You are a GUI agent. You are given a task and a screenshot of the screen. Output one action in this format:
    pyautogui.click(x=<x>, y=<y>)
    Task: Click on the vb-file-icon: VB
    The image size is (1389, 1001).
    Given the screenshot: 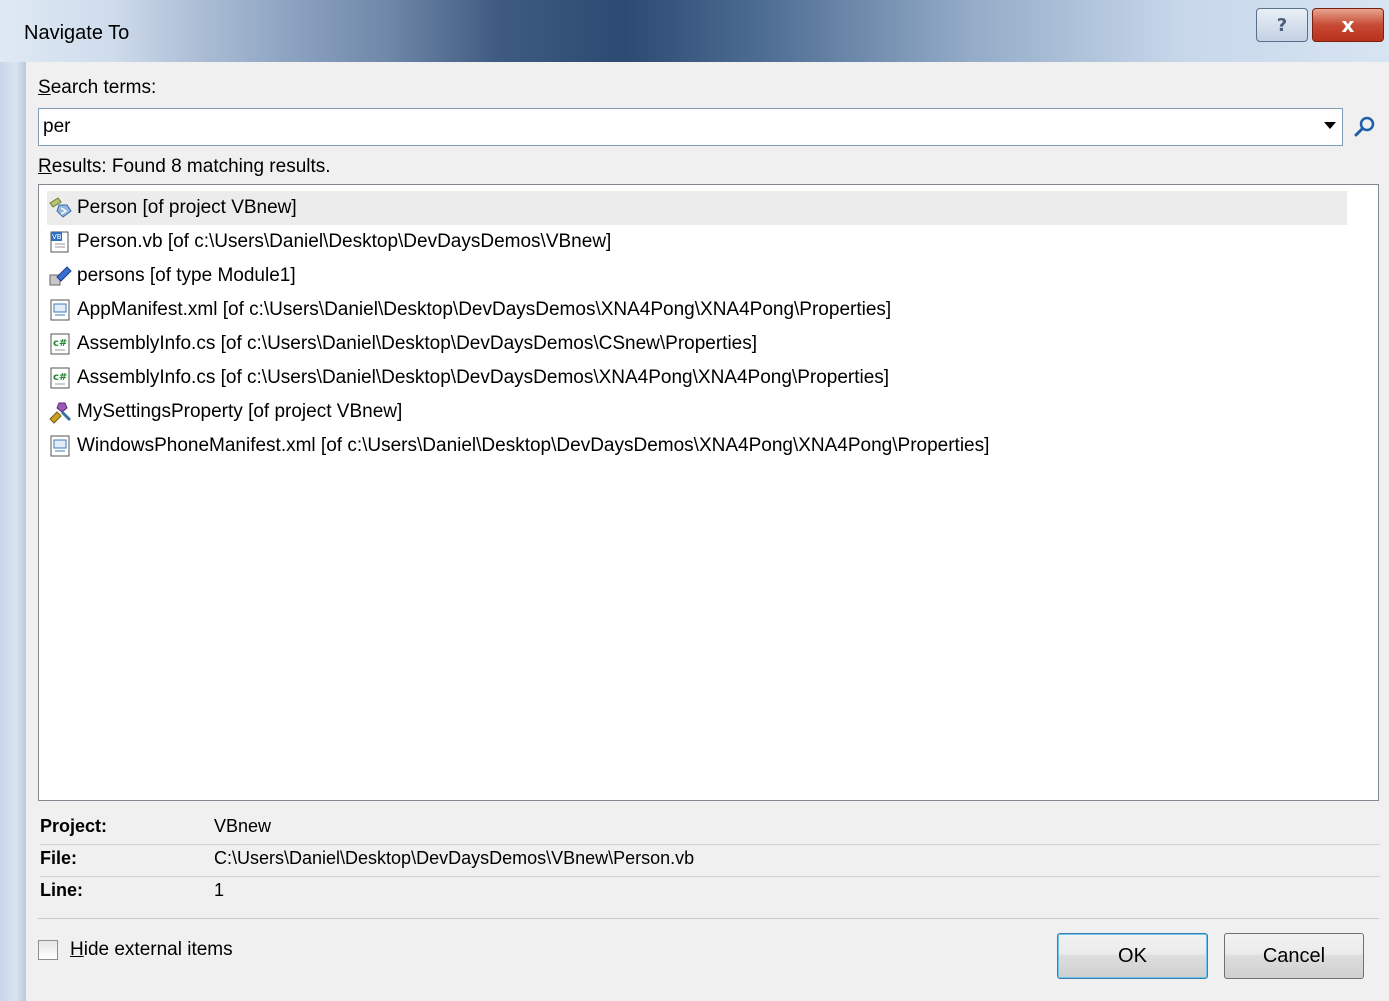 What is the action you would take?
    pyautogui.click(x=59, y=242)
    